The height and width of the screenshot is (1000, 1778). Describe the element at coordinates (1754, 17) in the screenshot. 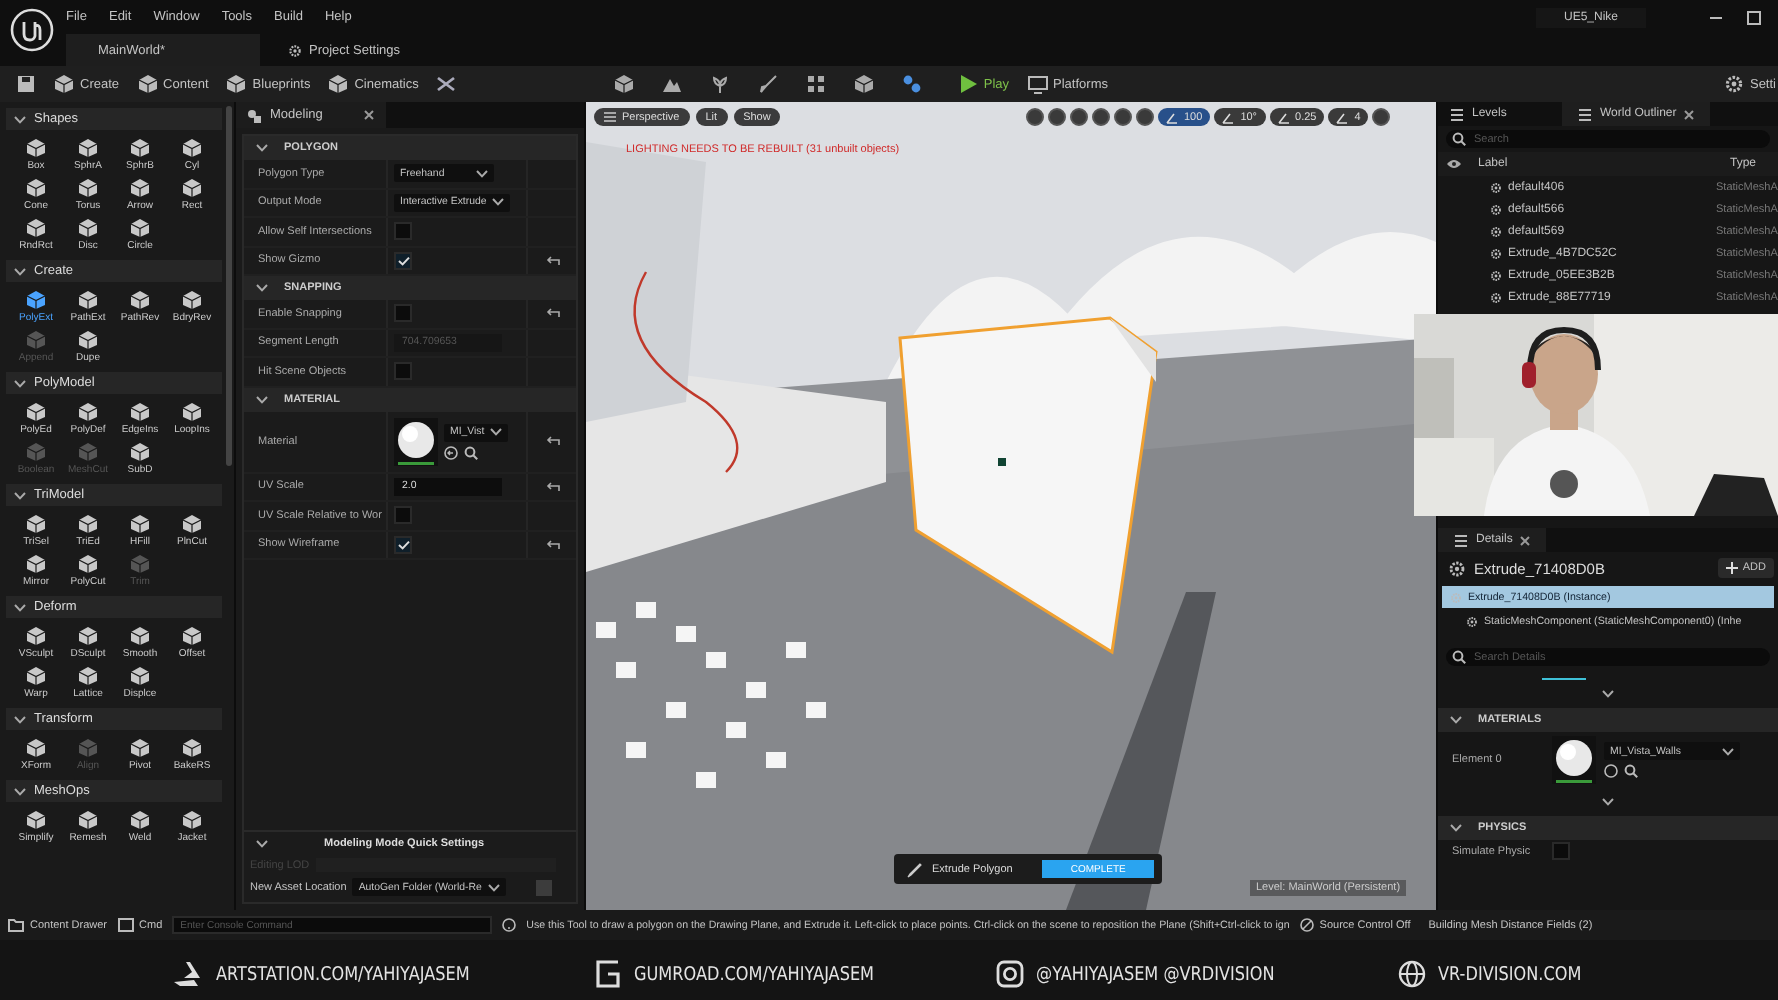

I see `maximize-icon` at that location.